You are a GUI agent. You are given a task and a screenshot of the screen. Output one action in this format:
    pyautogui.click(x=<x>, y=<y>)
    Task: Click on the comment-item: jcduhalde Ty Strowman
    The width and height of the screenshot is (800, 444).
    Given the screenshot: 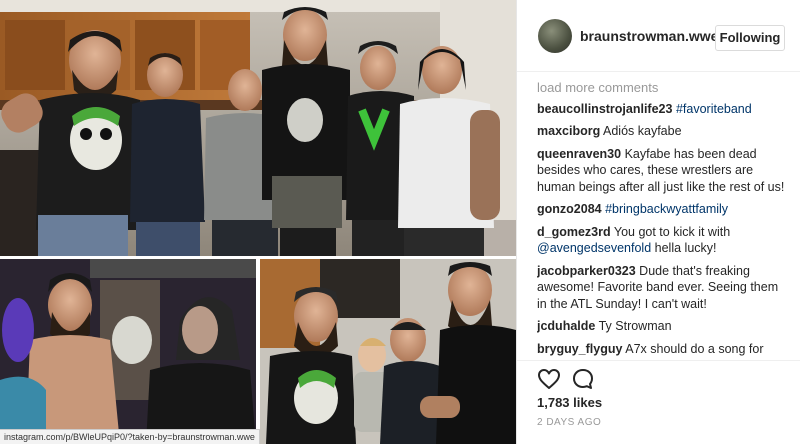 What is the action you would take?
    pyautogui.click(x=664, y=326)
    